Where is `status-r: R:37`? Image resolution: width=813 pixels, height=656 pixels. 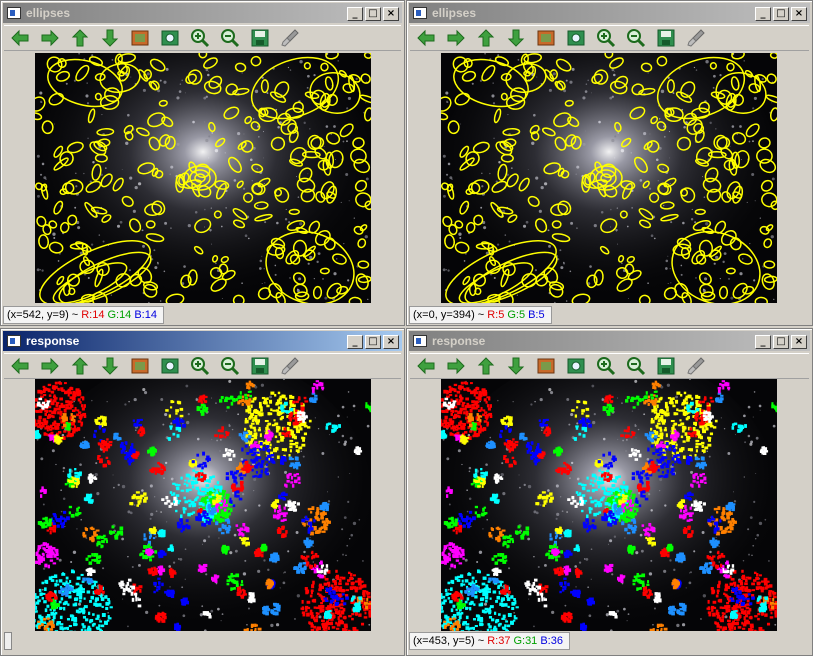 status-r: R:37 is located at coordinates (499, 641).